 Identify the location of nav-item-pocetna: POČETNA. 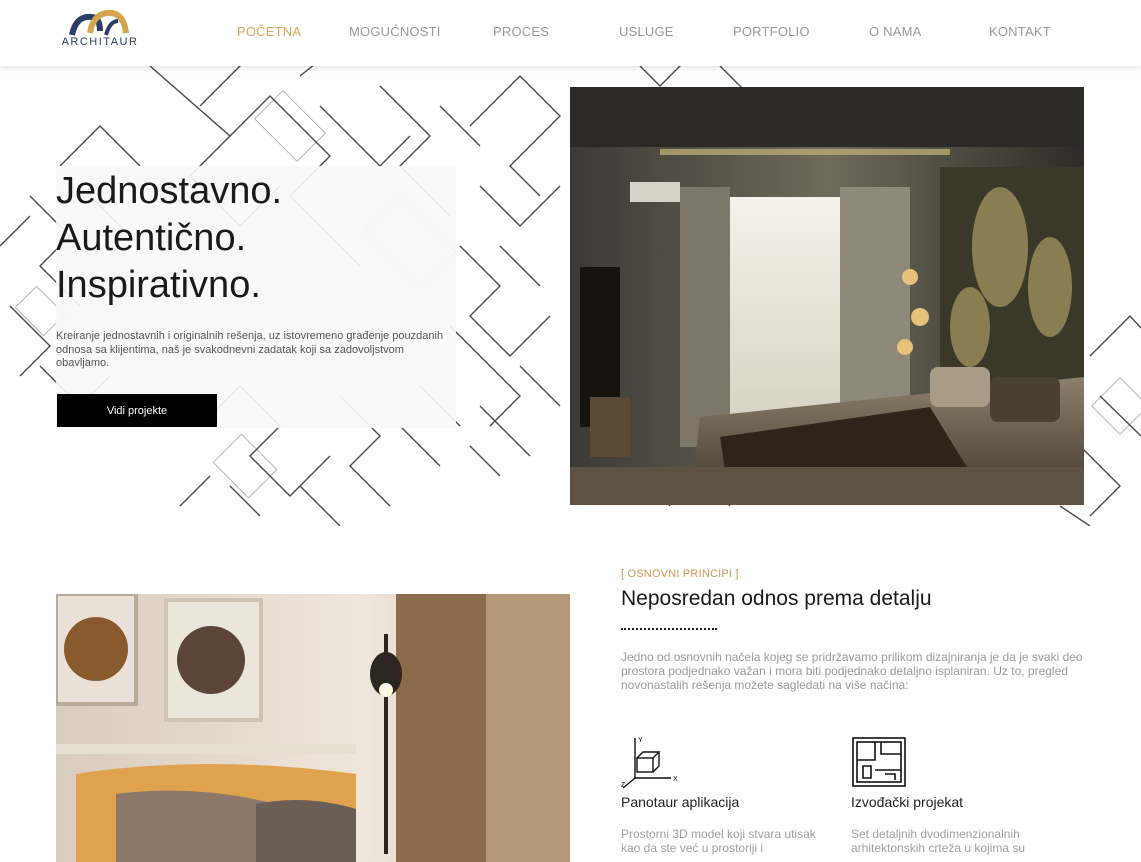
(269, 31).